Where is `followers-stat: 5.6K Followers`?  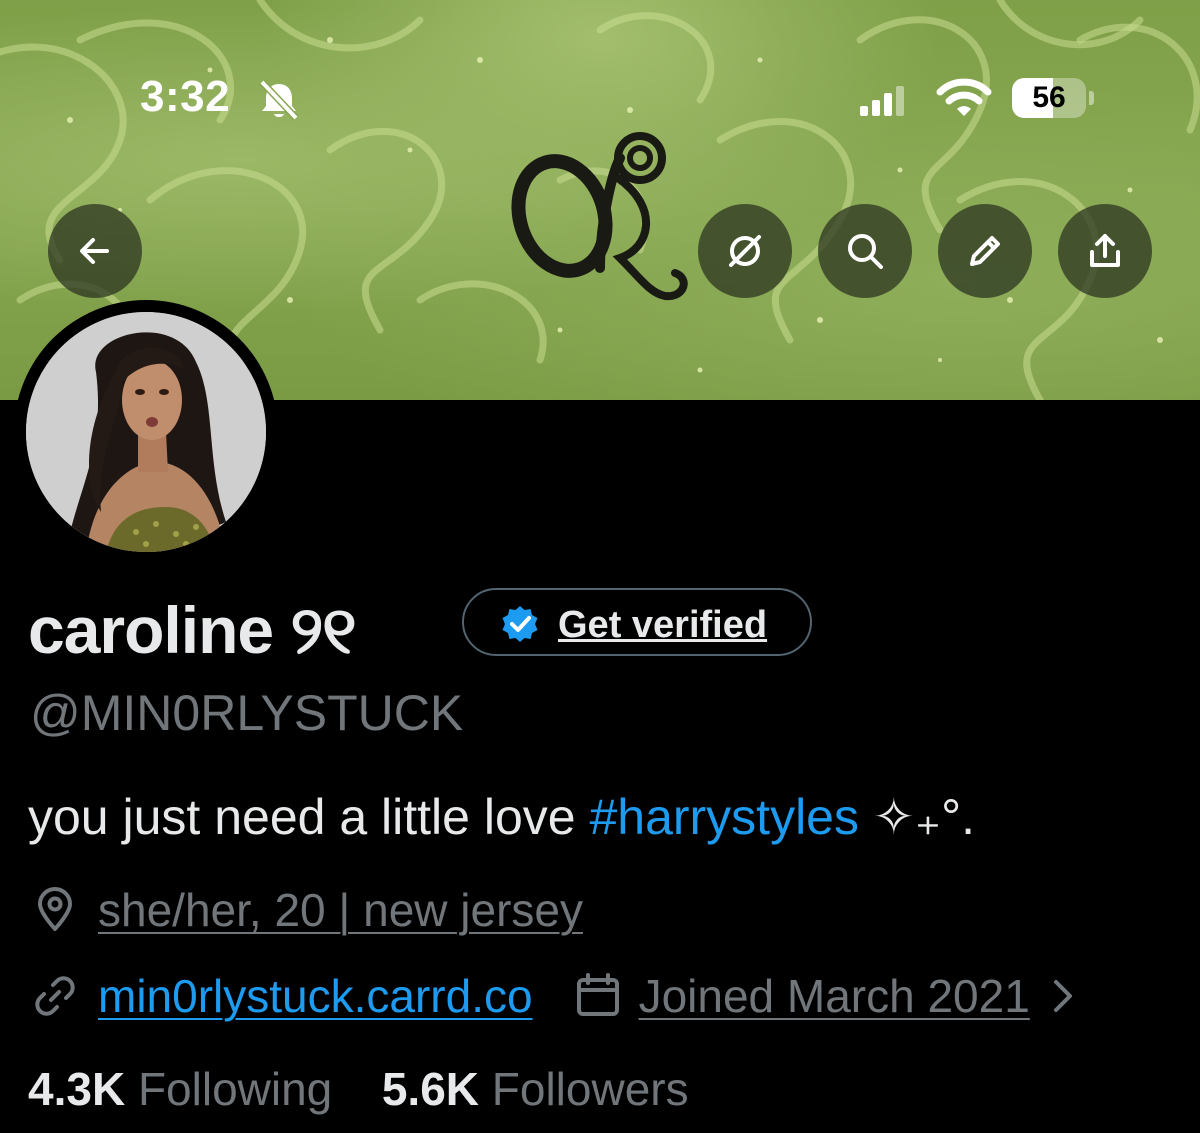 followers-stat: 5.6K Followers is located at coordinates (535, 1089).